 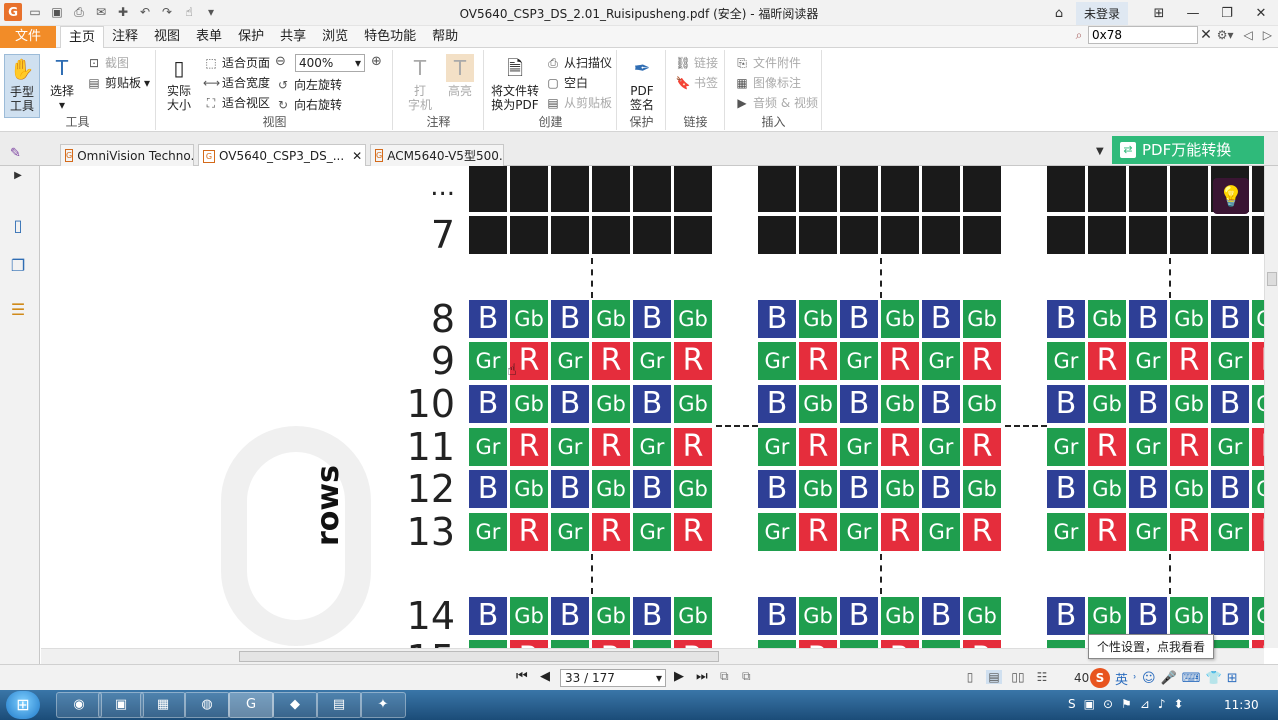 I want to click on menu-tab-0: 主页, so click(x=82, y=37).